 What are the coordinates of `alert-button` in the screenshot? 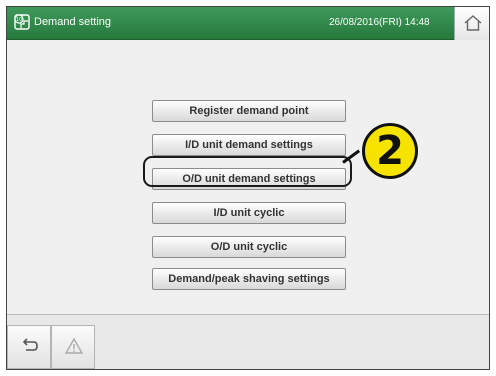 It's located at (73, 347).